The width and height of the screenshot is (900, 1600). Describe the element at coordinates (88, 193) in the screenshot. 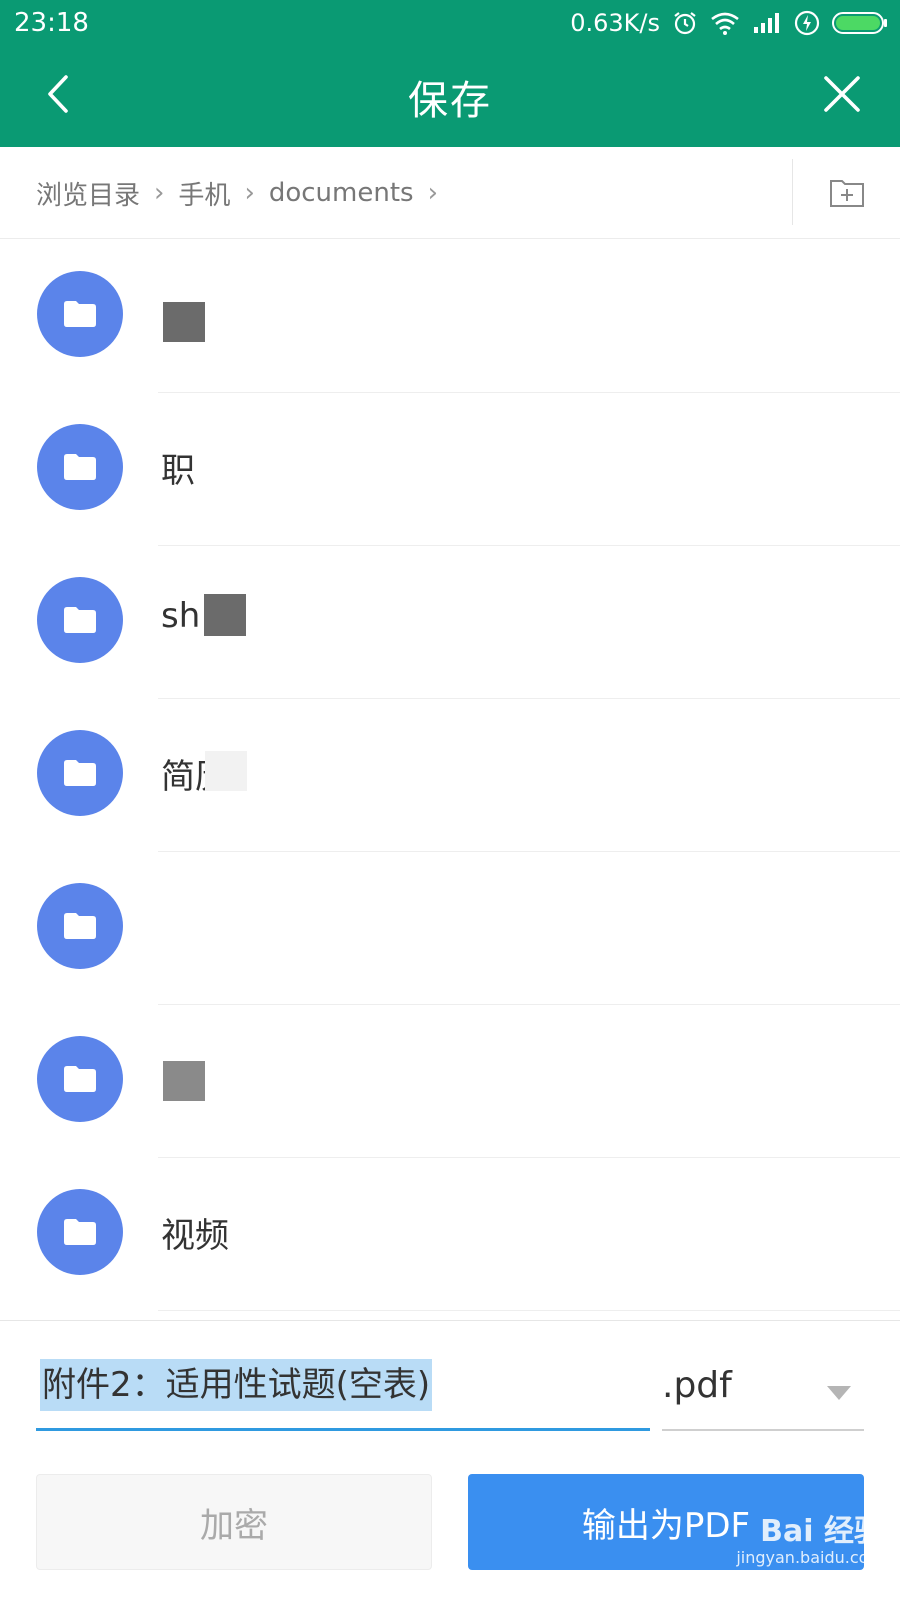

I see `crumb-browse: 浏览目录` at that location.